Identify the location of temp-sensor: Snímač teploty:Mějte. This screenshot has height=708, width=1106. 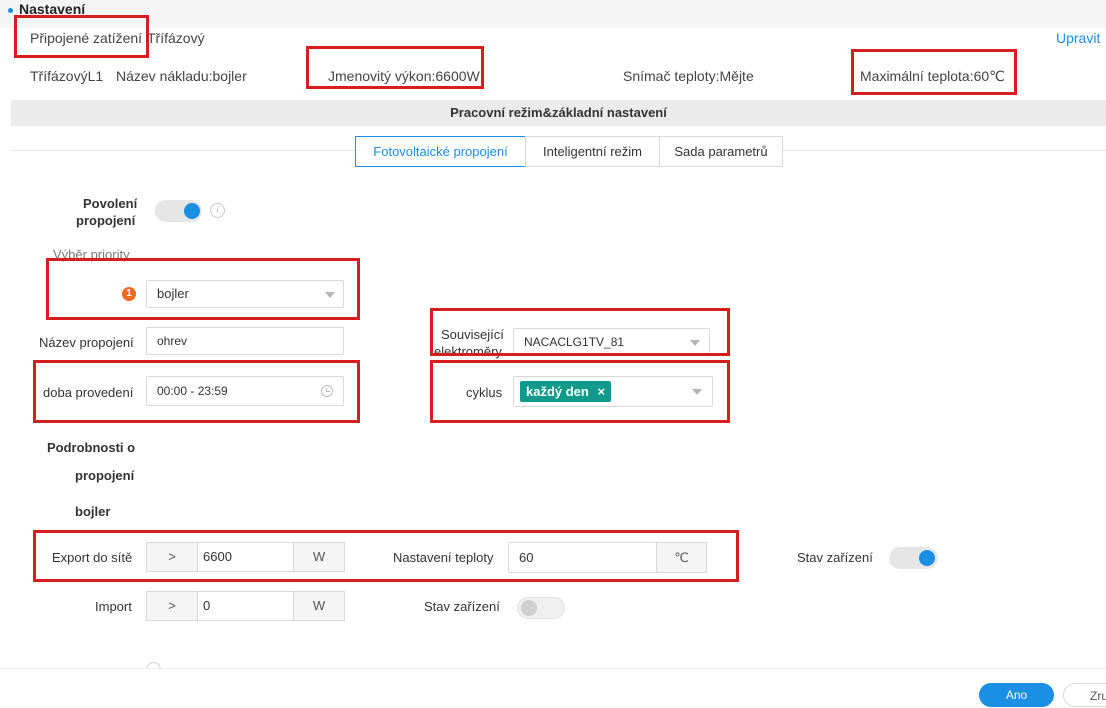
(688, 76).